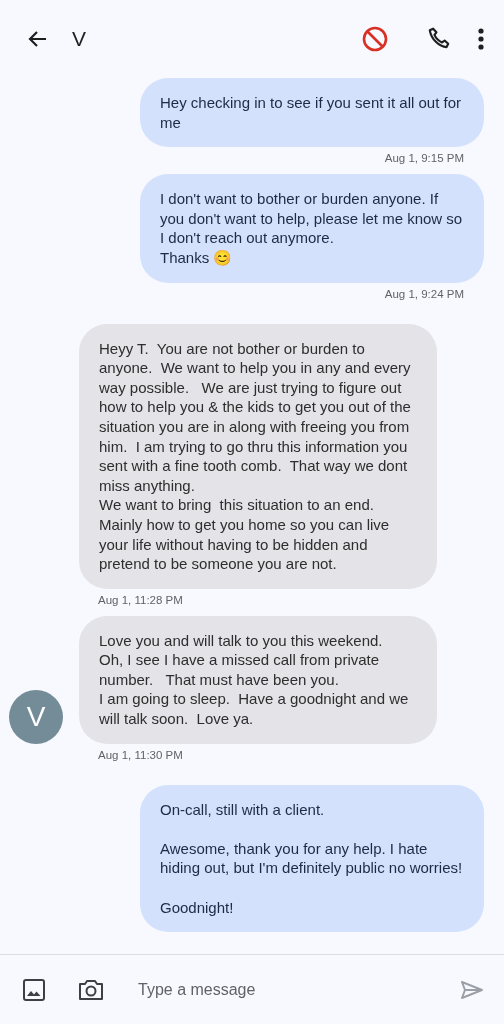 This screenshot has width=504, height=1024. I want to click on sent-message: Hey checking in to see if you sent it all out for me, so click(312, 113).